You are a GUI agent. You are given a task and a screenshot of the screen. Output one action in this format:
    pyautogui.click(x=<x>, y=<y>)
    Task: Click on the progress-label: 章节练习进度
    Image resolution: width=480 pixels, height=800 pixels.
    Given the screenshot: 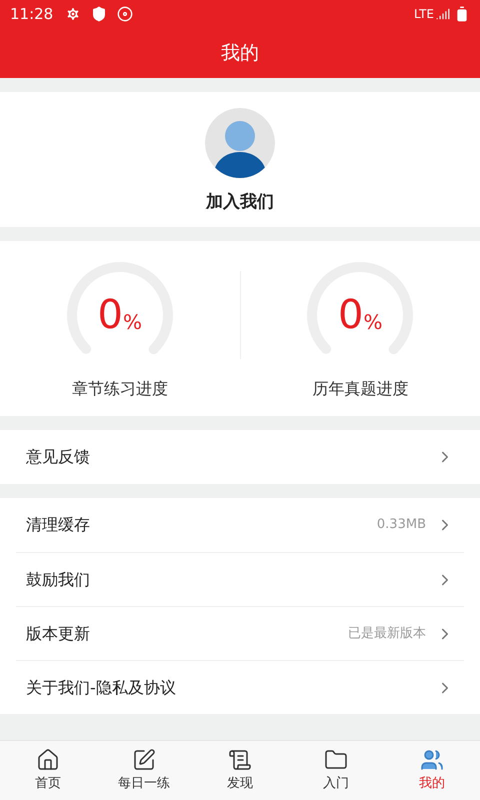 What is the action you would take?
    pyautogui.click(x=120, y=389)
    